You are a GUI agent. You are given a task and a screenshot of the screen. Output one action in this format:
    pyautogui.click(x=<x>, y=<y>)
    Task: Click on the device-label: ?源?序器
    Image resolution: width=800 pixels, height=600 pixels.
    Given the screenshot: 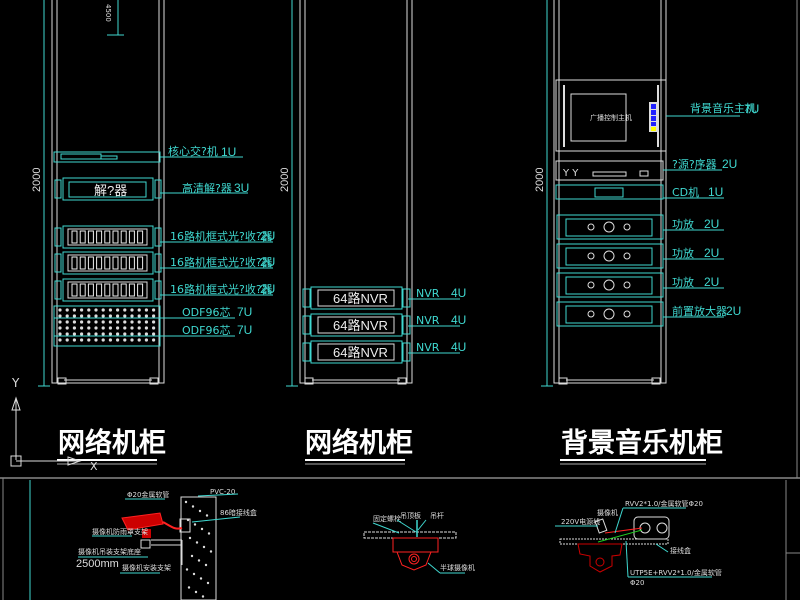 What is the action you would take?
    pyautogui.click(x=694, y=164)
    